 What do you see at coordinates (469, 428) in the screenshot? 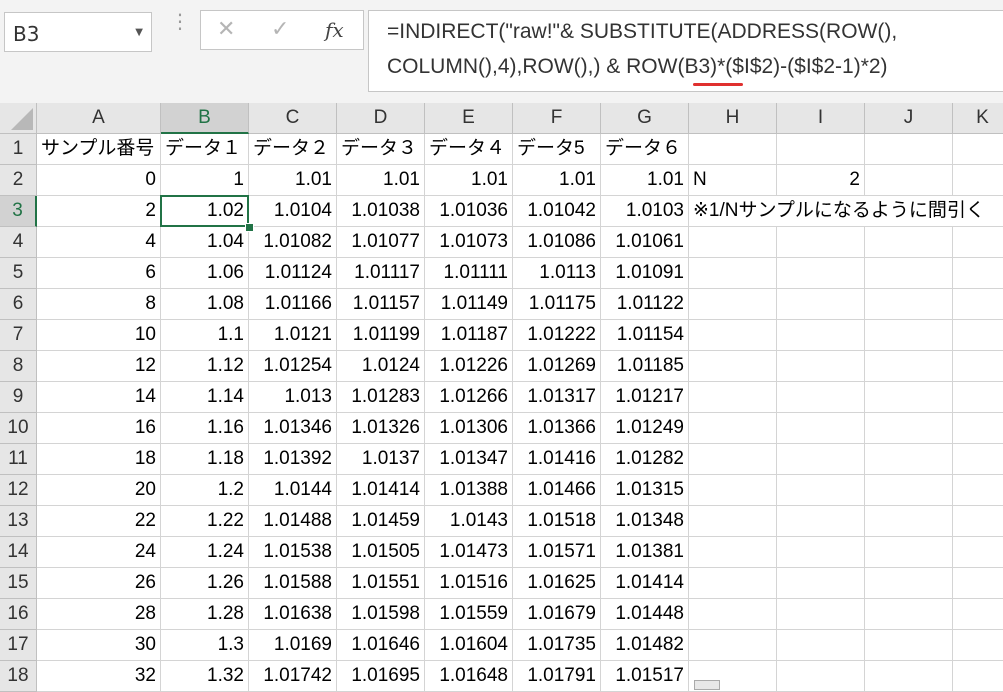
I see `data-cell: 1.01306` at bounding box center [469, 428].